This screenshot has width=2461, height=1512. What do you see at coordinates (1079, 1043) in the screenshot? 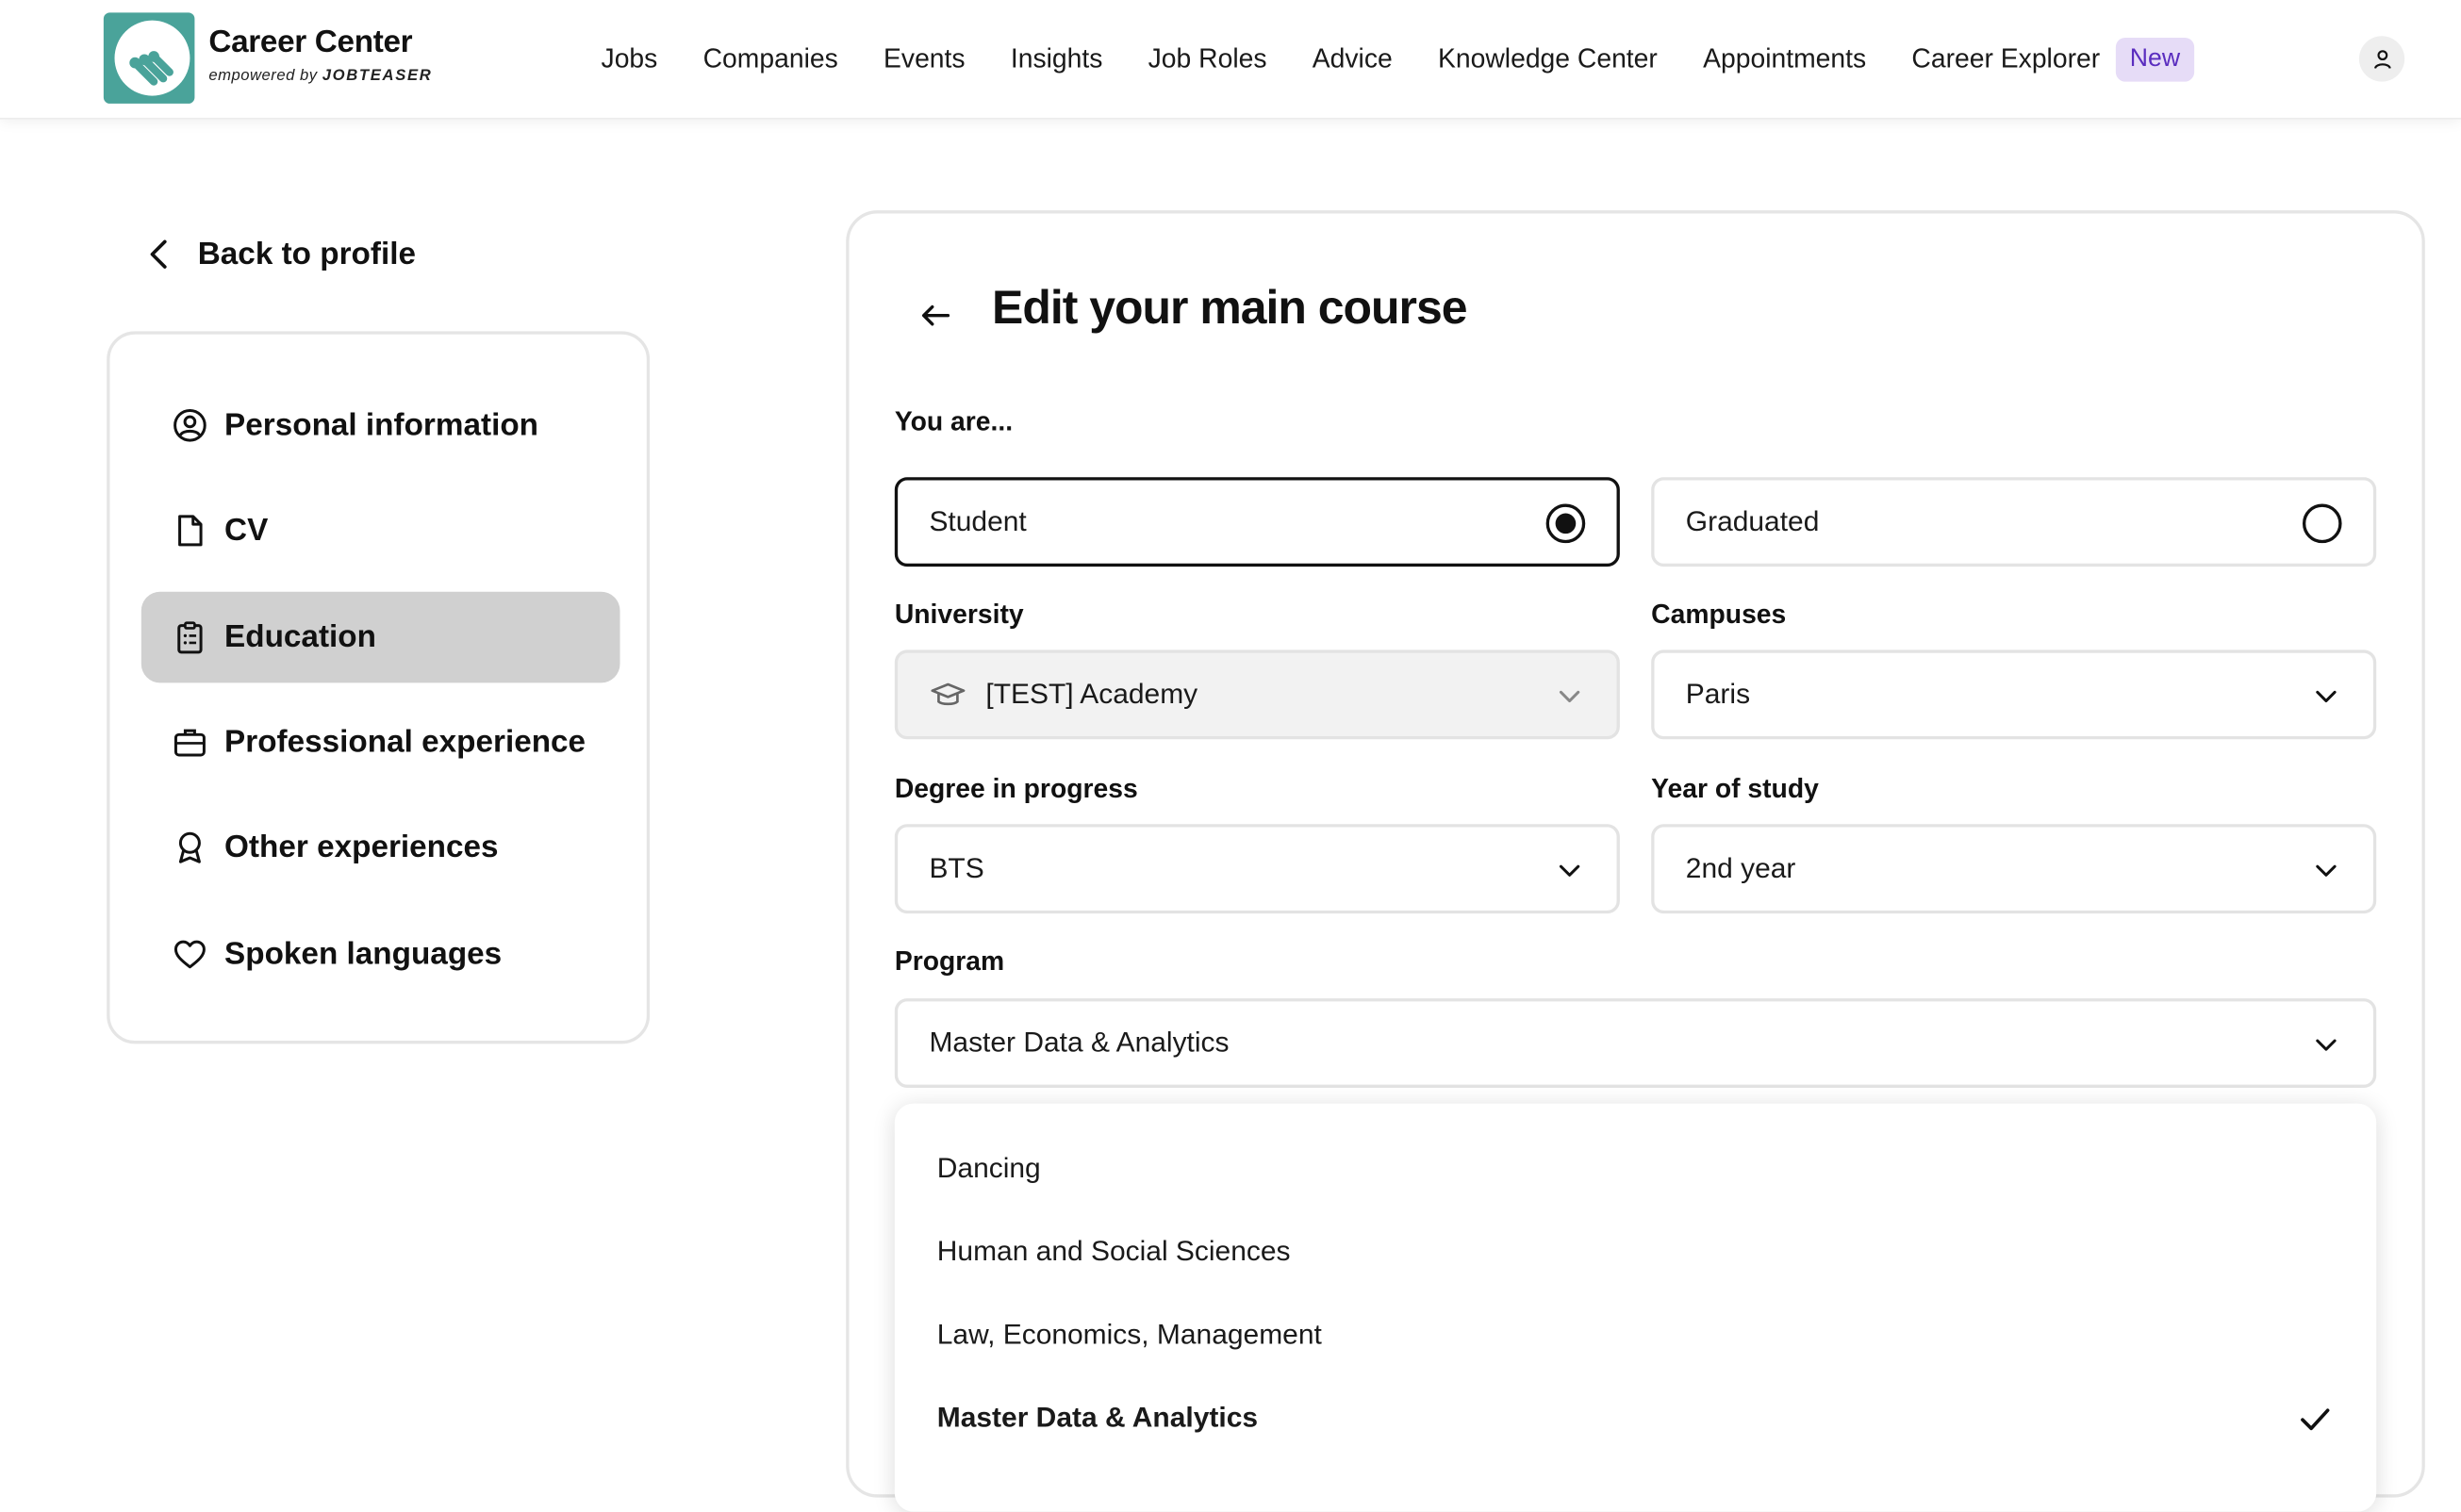
I see `program-value: Master Data & Analytics` at bounding box center [1079, 1043].